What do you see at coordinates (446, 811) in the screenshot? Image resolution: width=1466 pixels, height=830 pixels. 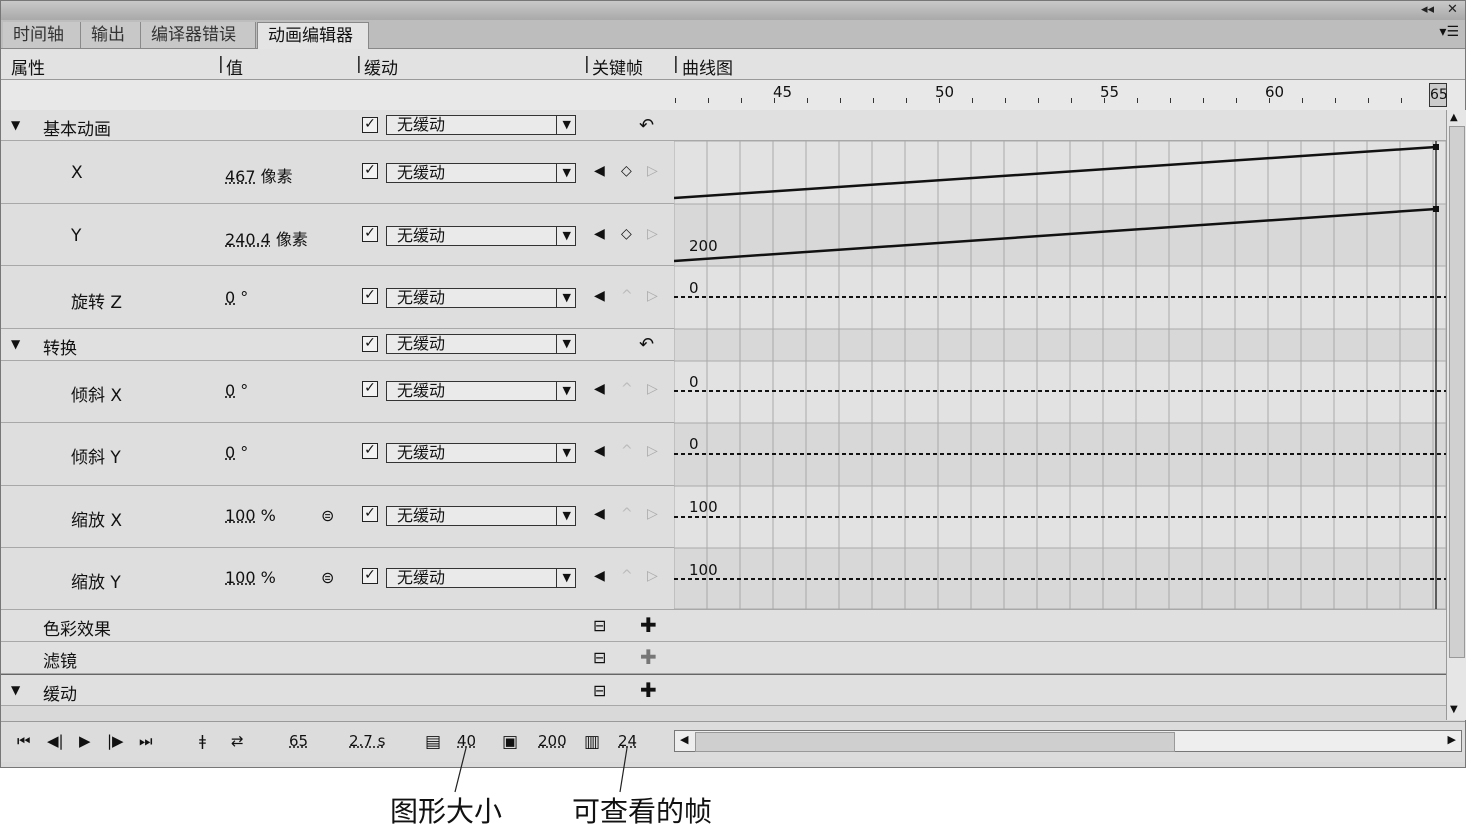 I see `caption-graph-size: 图形大小` at bounding box center [446, 811].